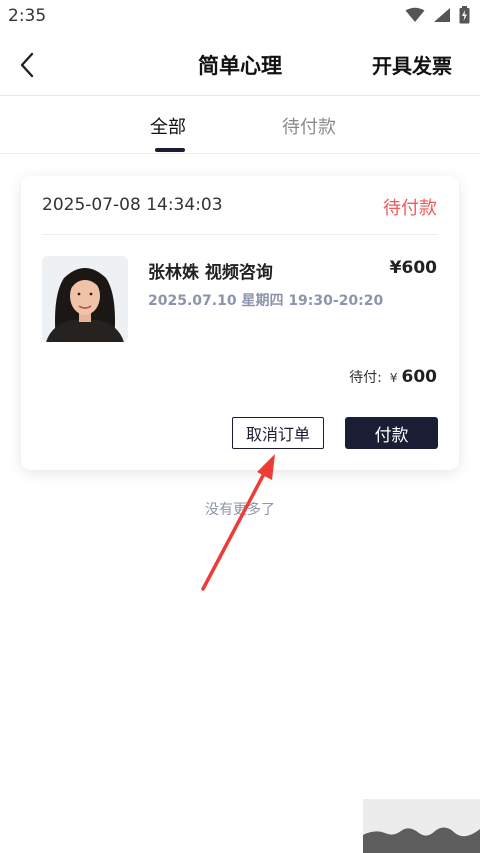 The height and width of the screenshot is (853, 480). I want to click on active-tab-indicator, so click(170, 150).